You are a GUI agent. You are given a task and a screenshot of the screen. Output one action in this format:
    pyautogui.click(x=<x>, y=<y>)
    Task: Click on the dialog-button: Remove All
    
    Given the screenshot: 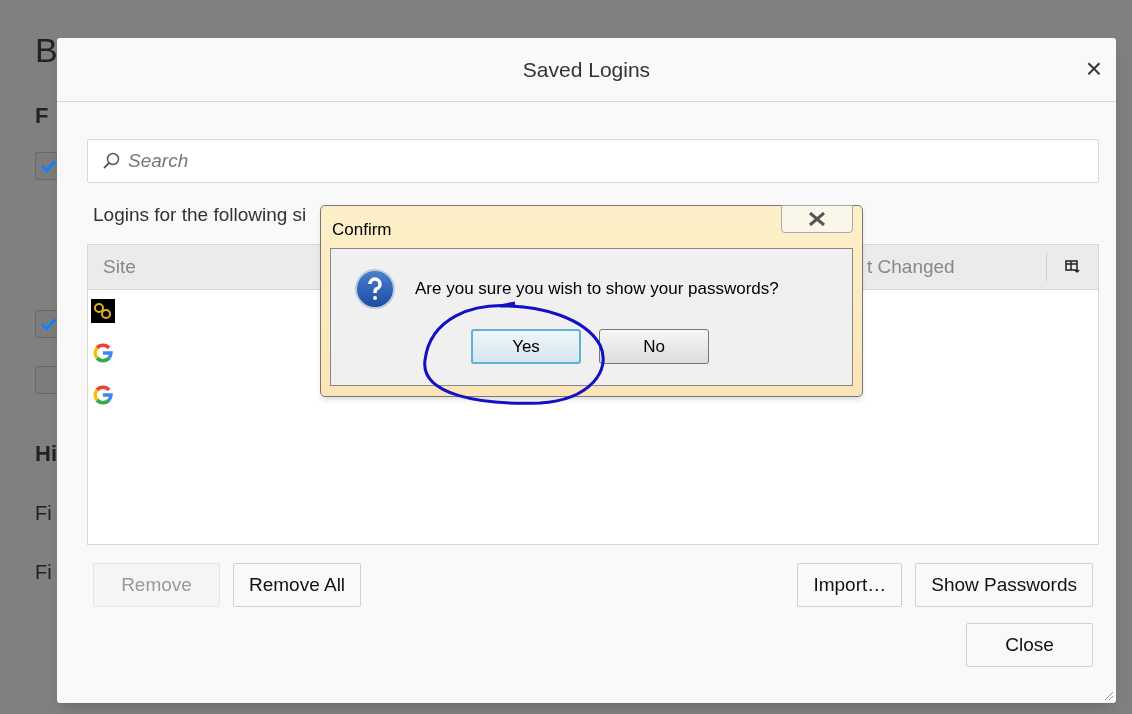 What is the action you would take?
    pyautogui.click(x=297, y=585)
    